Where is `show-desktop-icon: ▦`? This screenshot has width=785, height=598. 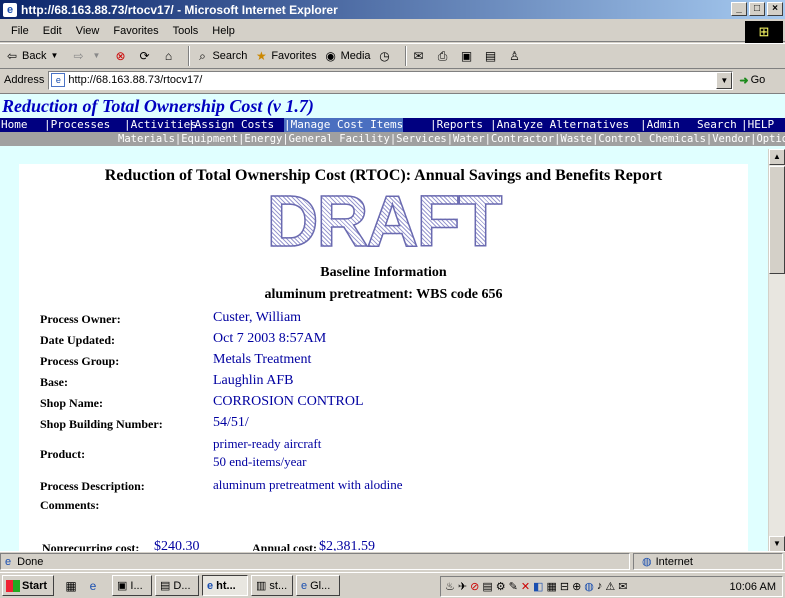
show-desktop-icon: ▦ is located at coordinates (71, 586).